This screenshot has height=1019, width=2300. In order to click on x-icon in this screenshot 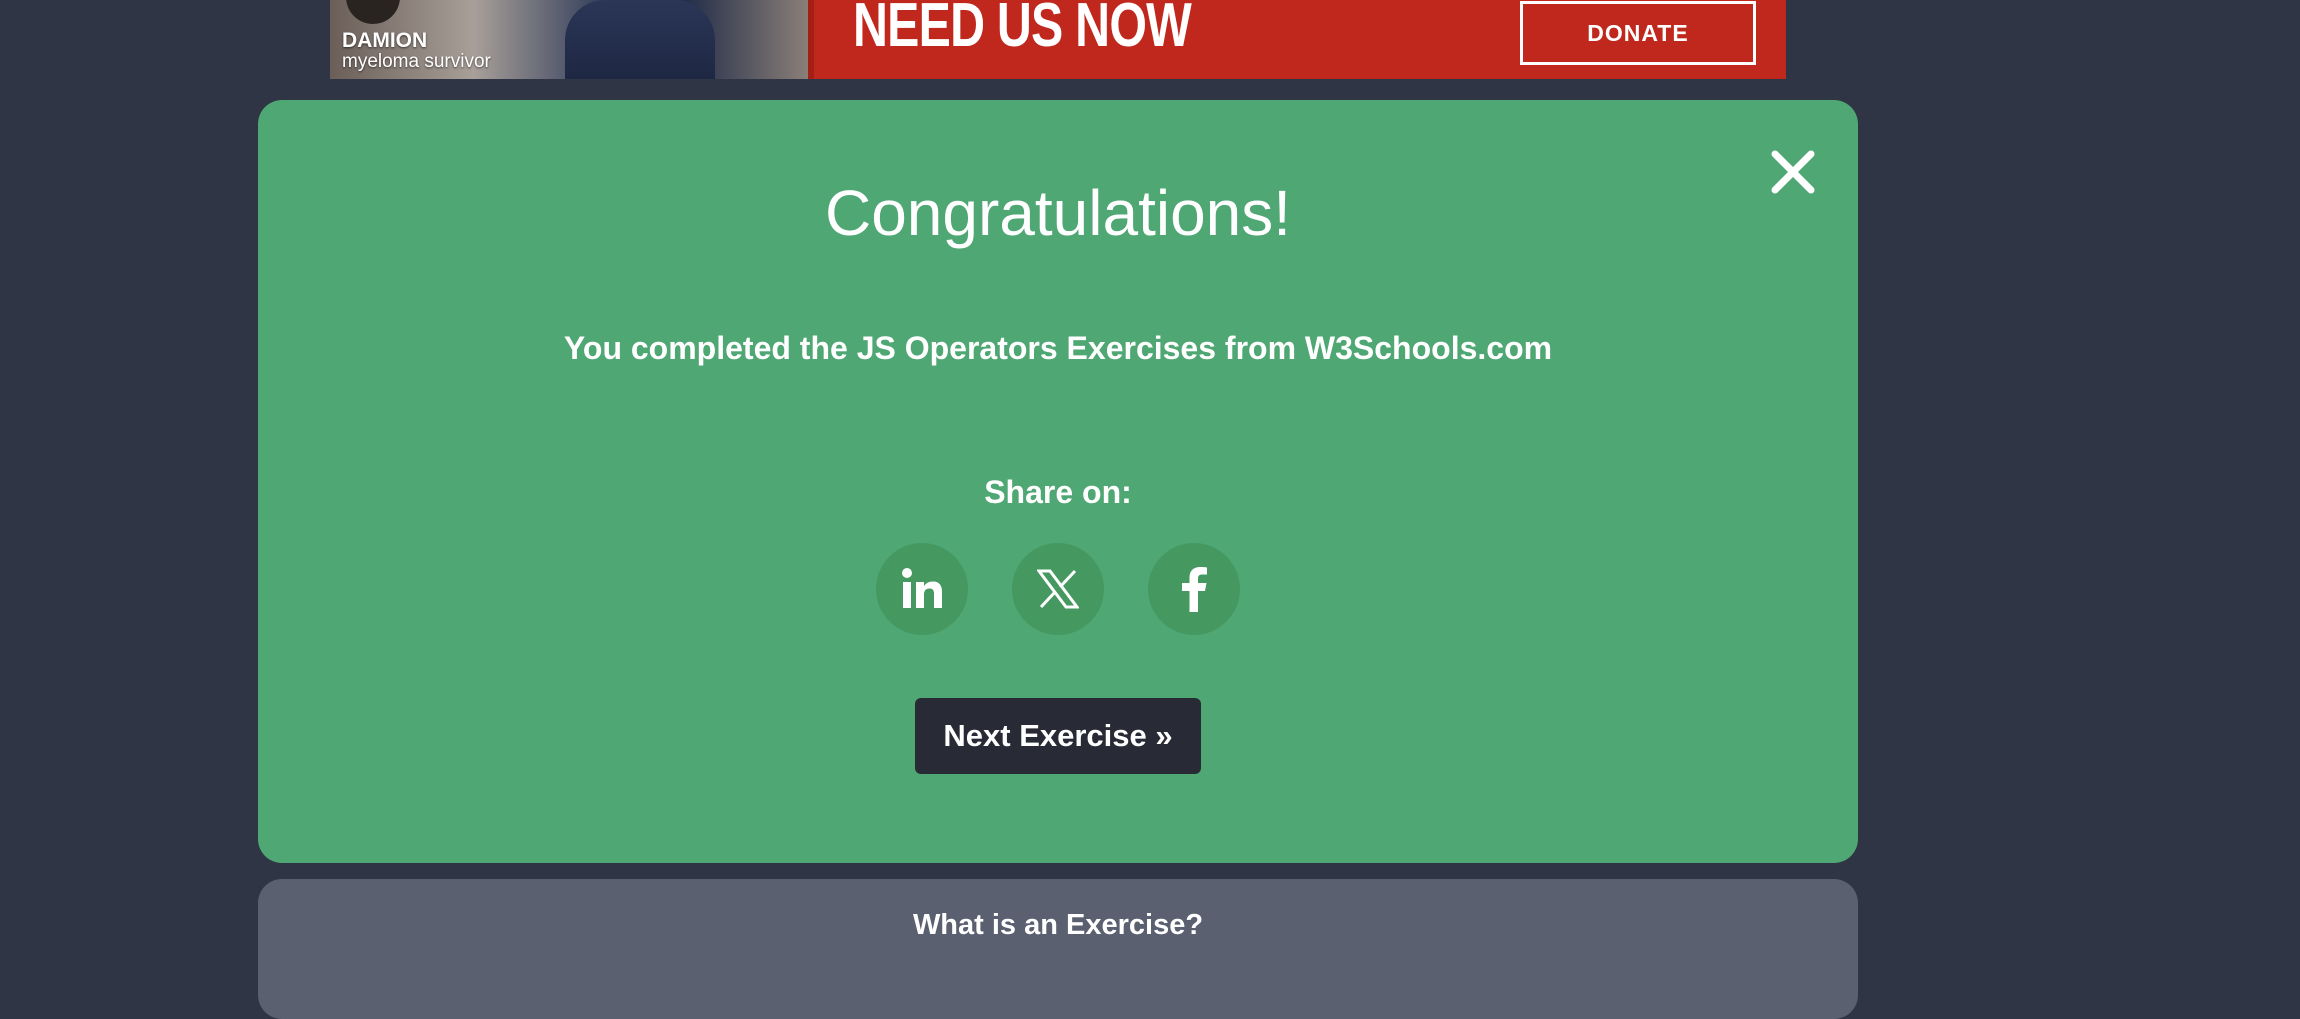, I will do `click(1058, 589)`.